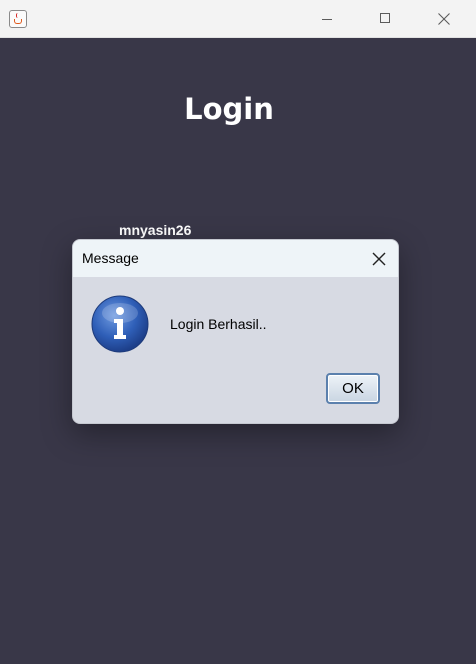 The image size is (476, 664). I want to click on maximize-button, so click(385, 19).